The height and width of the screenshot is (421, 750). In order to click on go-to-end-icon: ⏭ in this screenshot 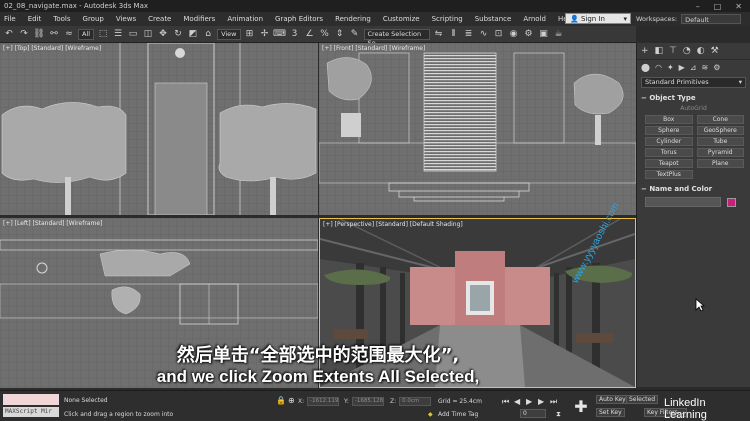, I will do `click(553, 402)`.